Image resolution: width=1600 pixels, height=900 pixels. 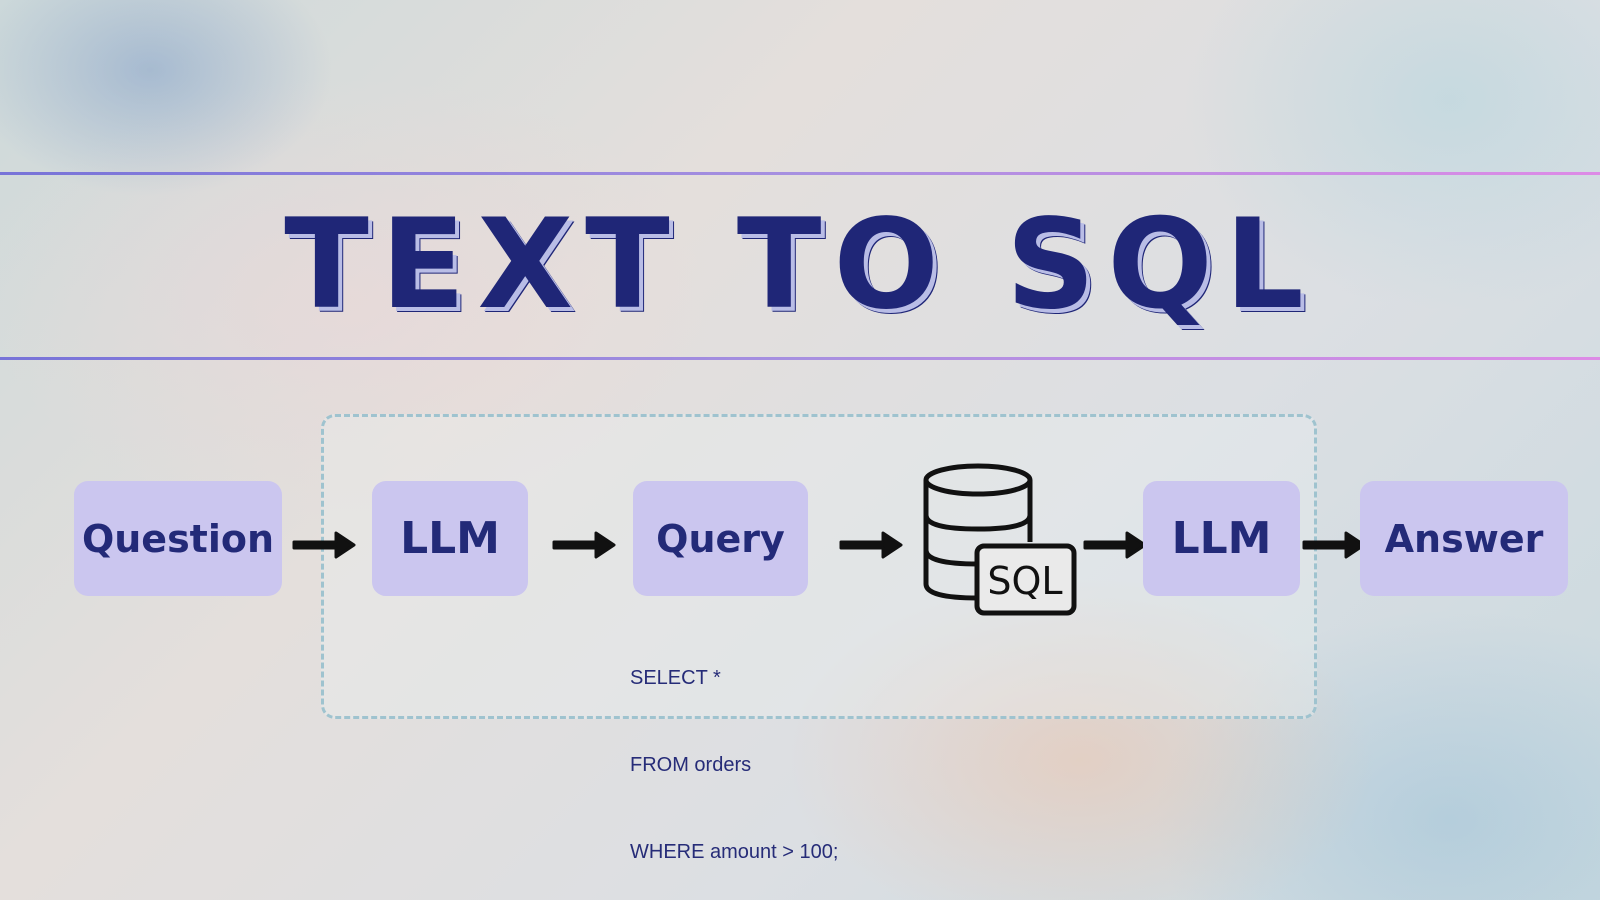 I want to click on question-label: Question, so click(x=178, y=538).